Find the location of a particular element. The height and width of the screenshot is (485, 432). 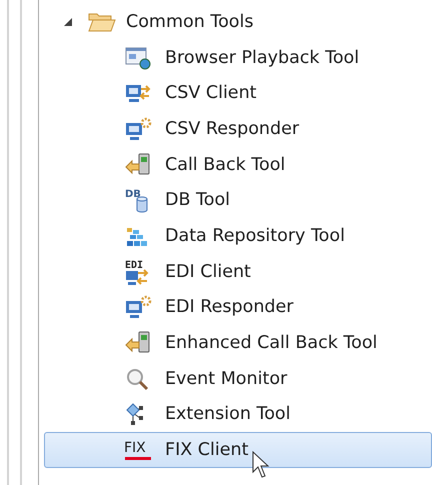

tree-item-label: Event Monitor is located at coordinates (226, 378).